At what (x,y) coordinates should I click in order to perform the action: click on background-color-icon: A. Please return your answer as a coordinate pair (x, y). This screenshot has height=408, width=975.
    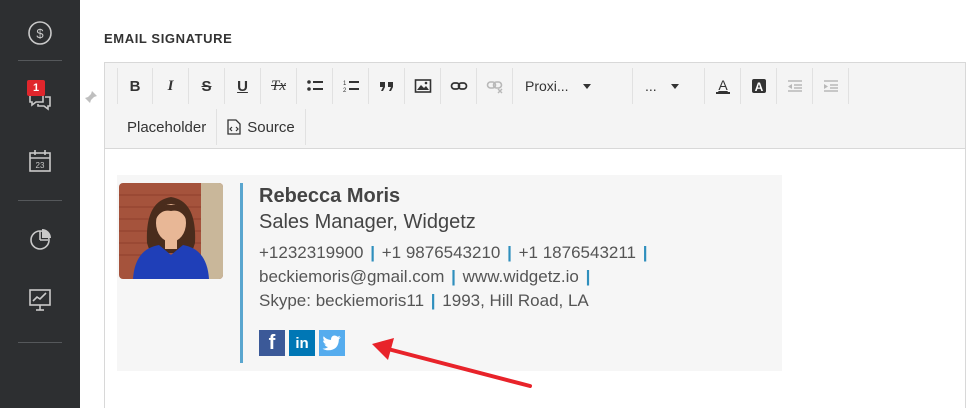
    Looking at the image, I should click on (758, 86).